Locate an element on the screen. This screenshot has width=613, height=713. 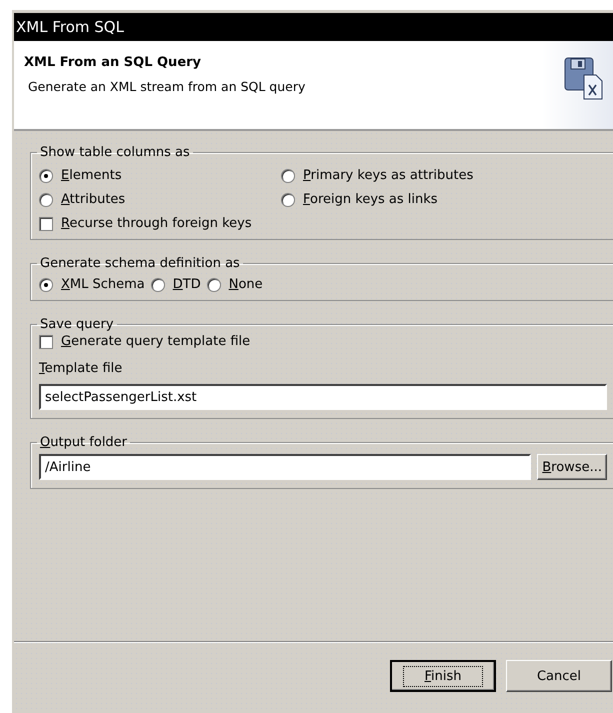
dialog-button: Finish is located at coordinates (443, 676).